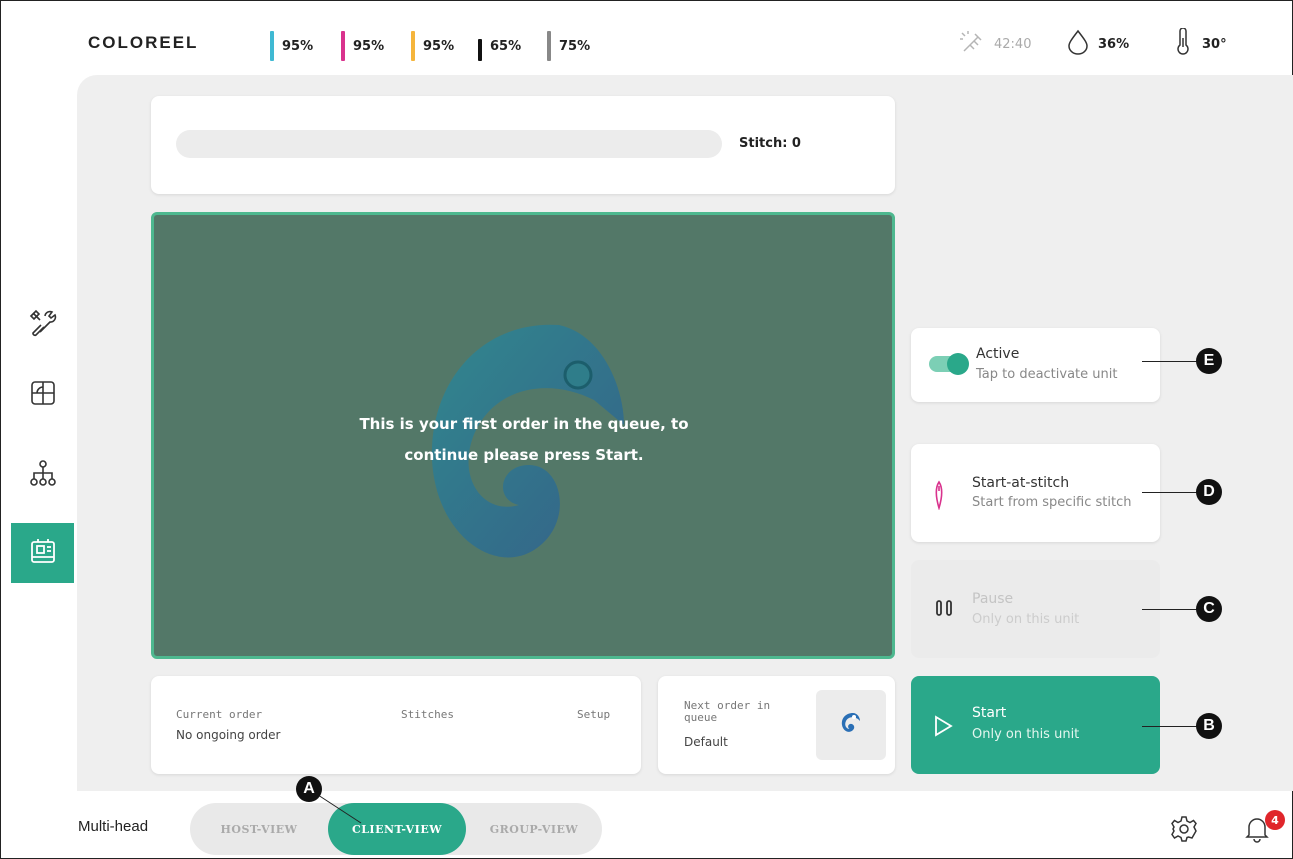  What do you see at coordinates (1047, 374) in the screenshot?
I see `active-subtitle: Tap to deactivate unit` at bounding box center [1047, 374].